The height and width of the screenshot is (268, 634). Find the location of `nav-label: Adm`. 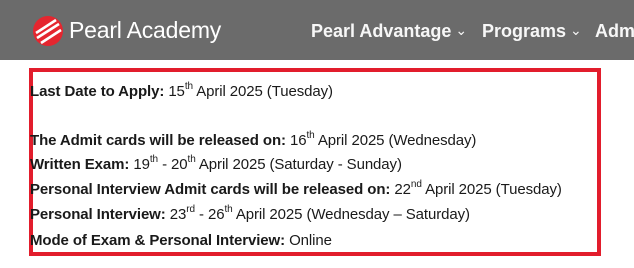

nav-label: Adm is located at coordinates (614, 31).